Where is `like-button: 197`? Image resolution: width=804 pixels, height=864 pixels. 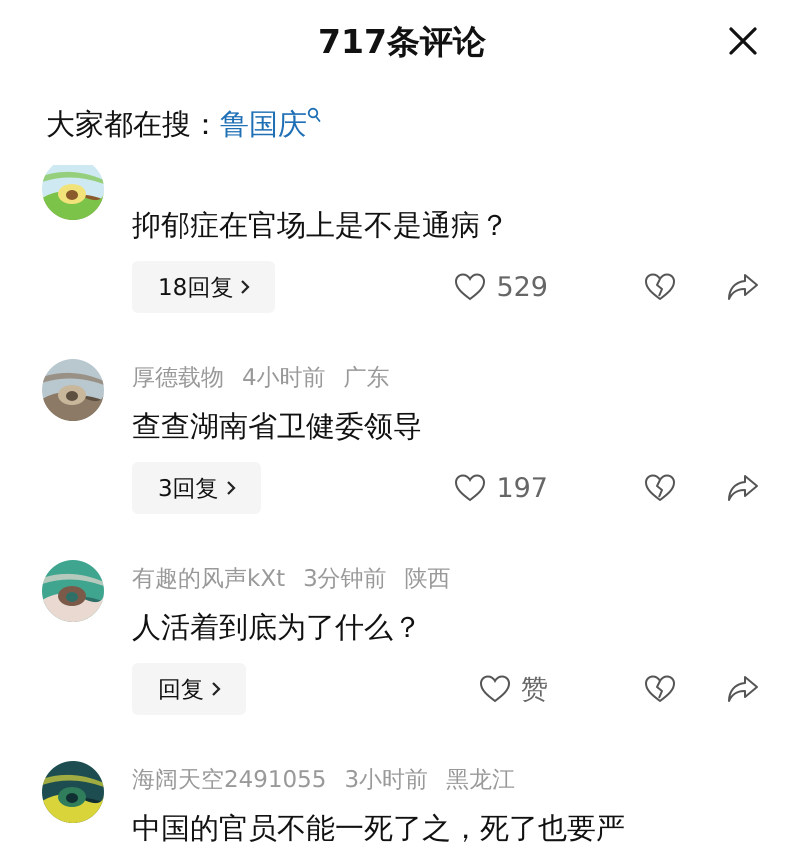
like-button: 197 is located at coordinates (501, 488).